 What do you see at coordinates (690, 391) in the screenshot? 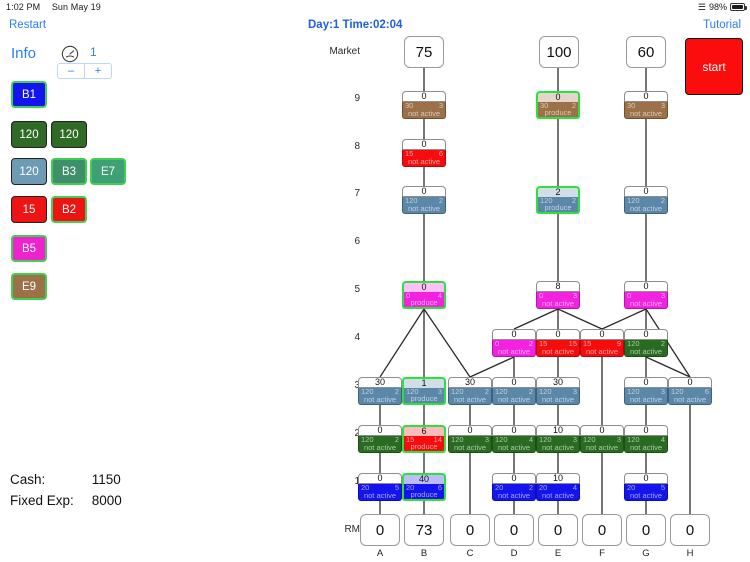
I see `machine-node: 0 120 6 not active` at bounding box center [690, 391].